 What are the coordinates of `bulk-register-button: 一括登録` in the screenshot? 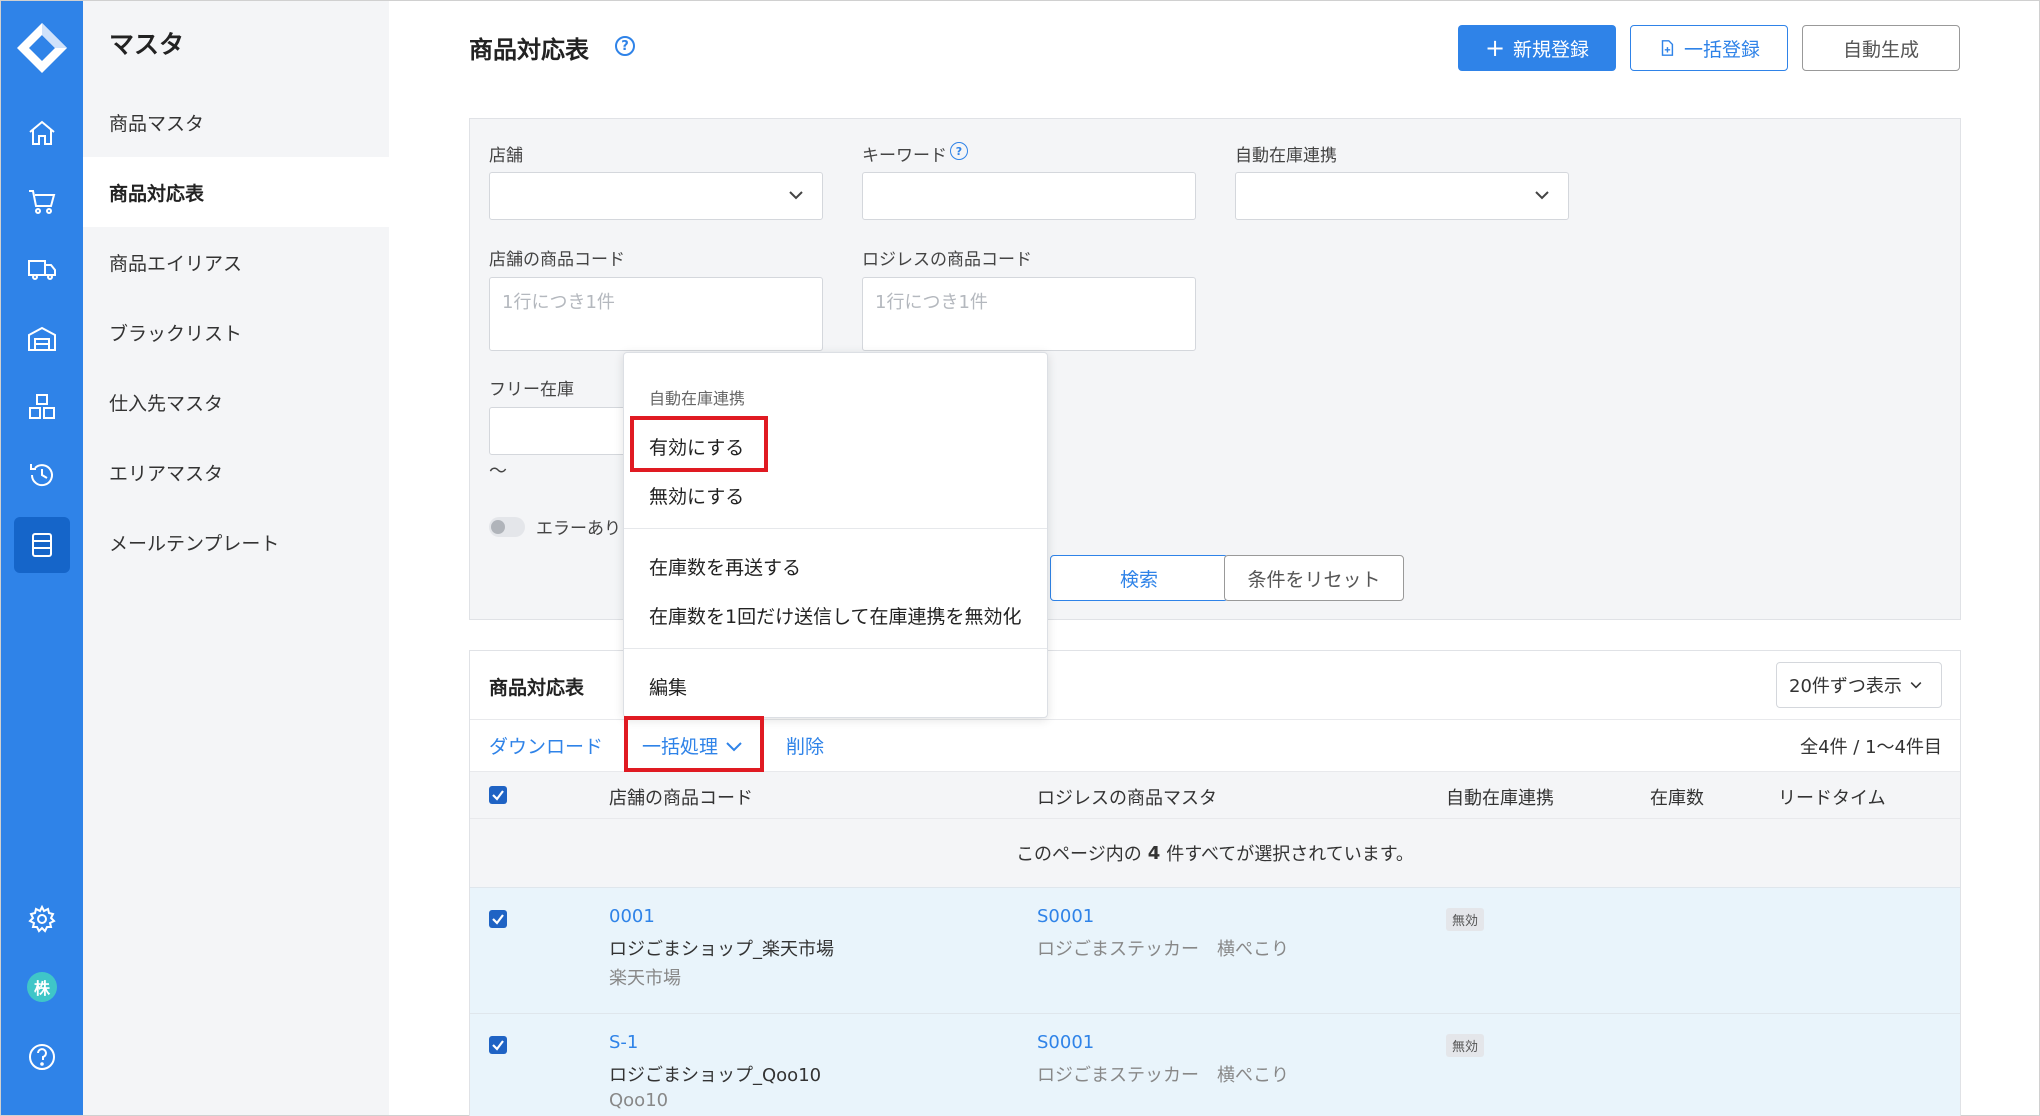 It's located at (1709, 48).